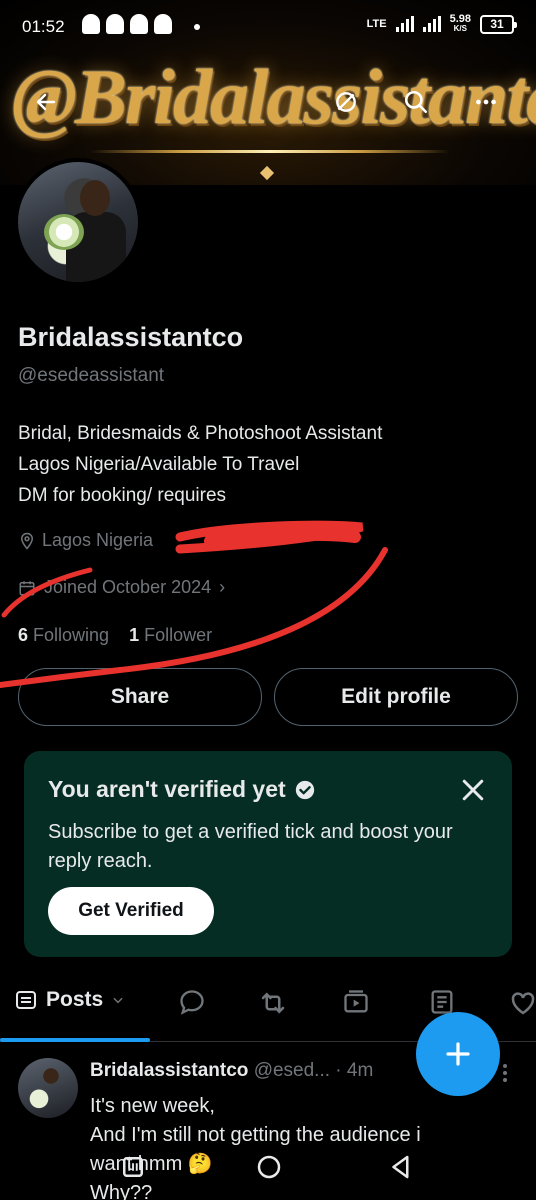 Image resolution: width=536 pixels, height=1200 pixels. I want to click on reply-icon, so click(192, 1002).